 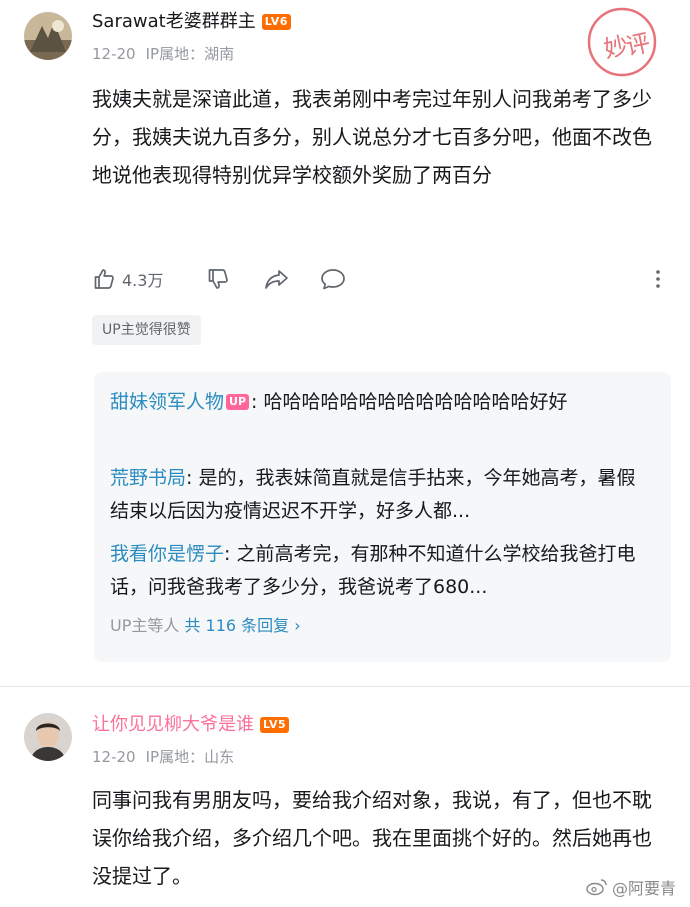 What do you see at coordinates (238, 402) in the screenshot?
I see `up-badge: UP` at bounding box center [238, 402].